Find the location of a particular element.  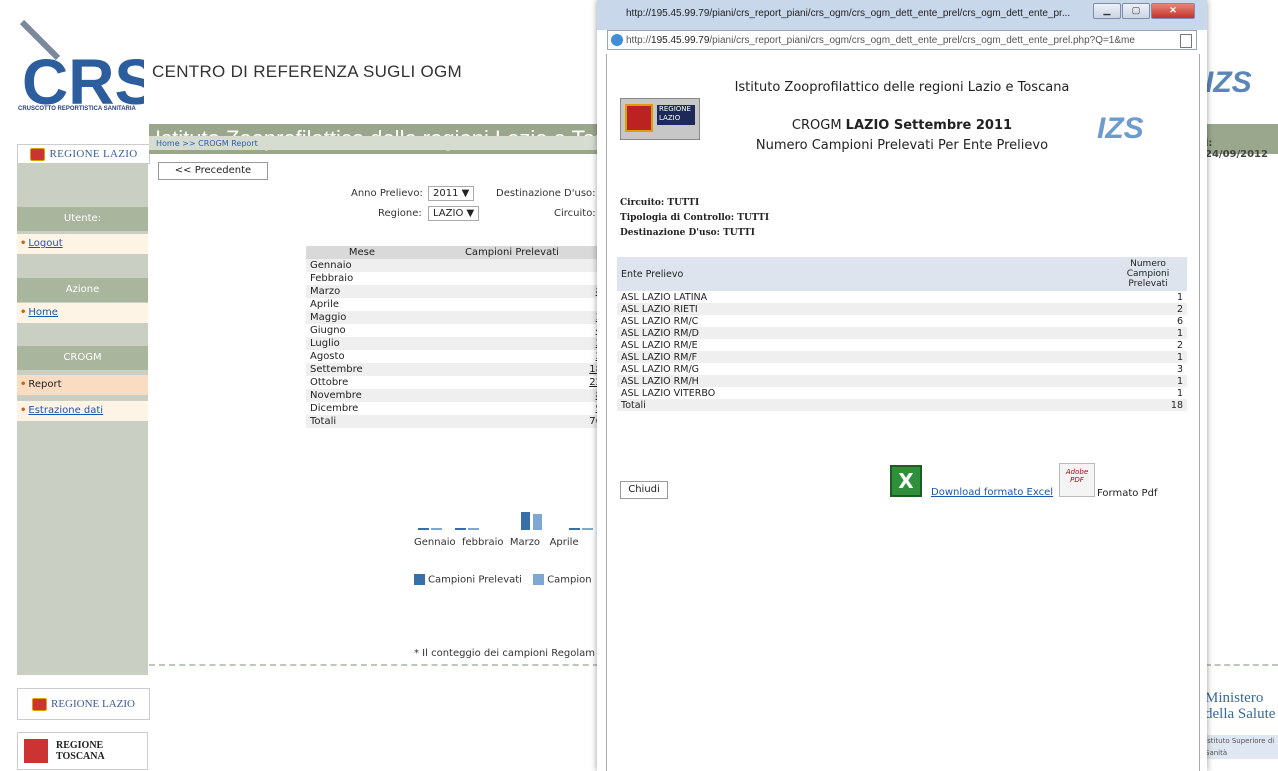

table-row: ASL LAZIO RM/C 6 is located at coordinates (902, 321).